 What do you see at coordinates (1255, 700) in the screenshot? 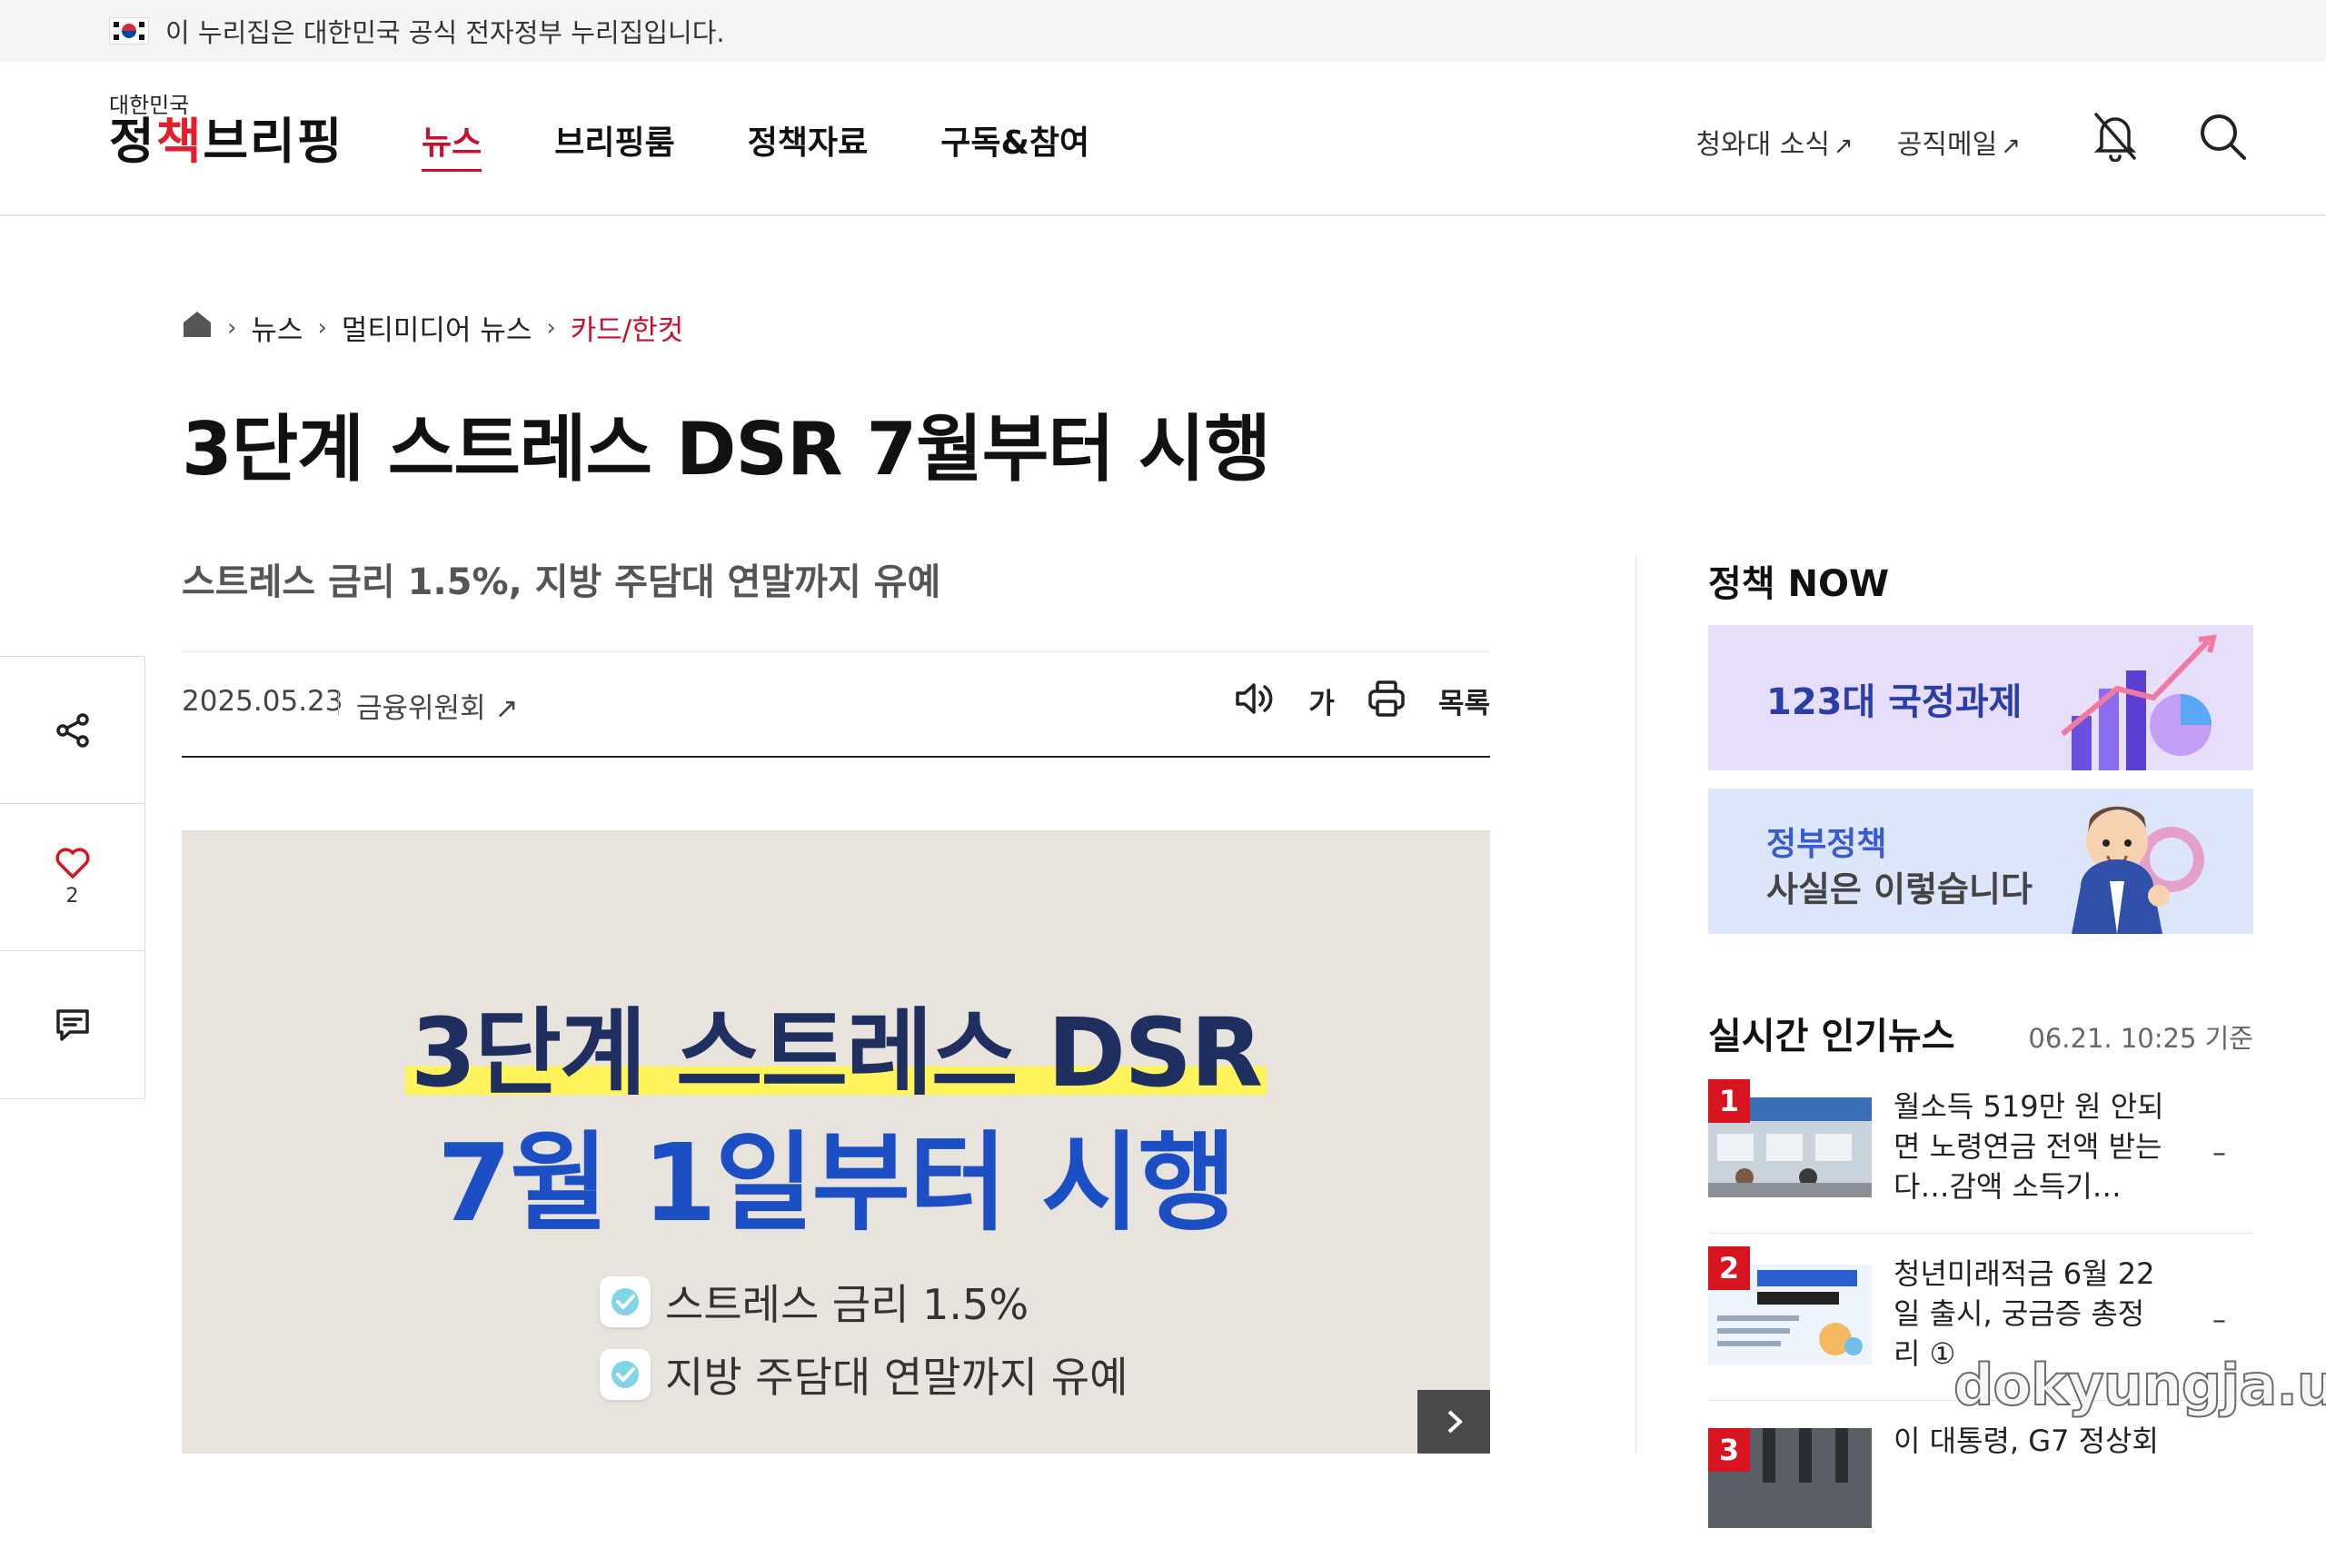
I see `speaker-icon` at bounding box center [1255, 700].